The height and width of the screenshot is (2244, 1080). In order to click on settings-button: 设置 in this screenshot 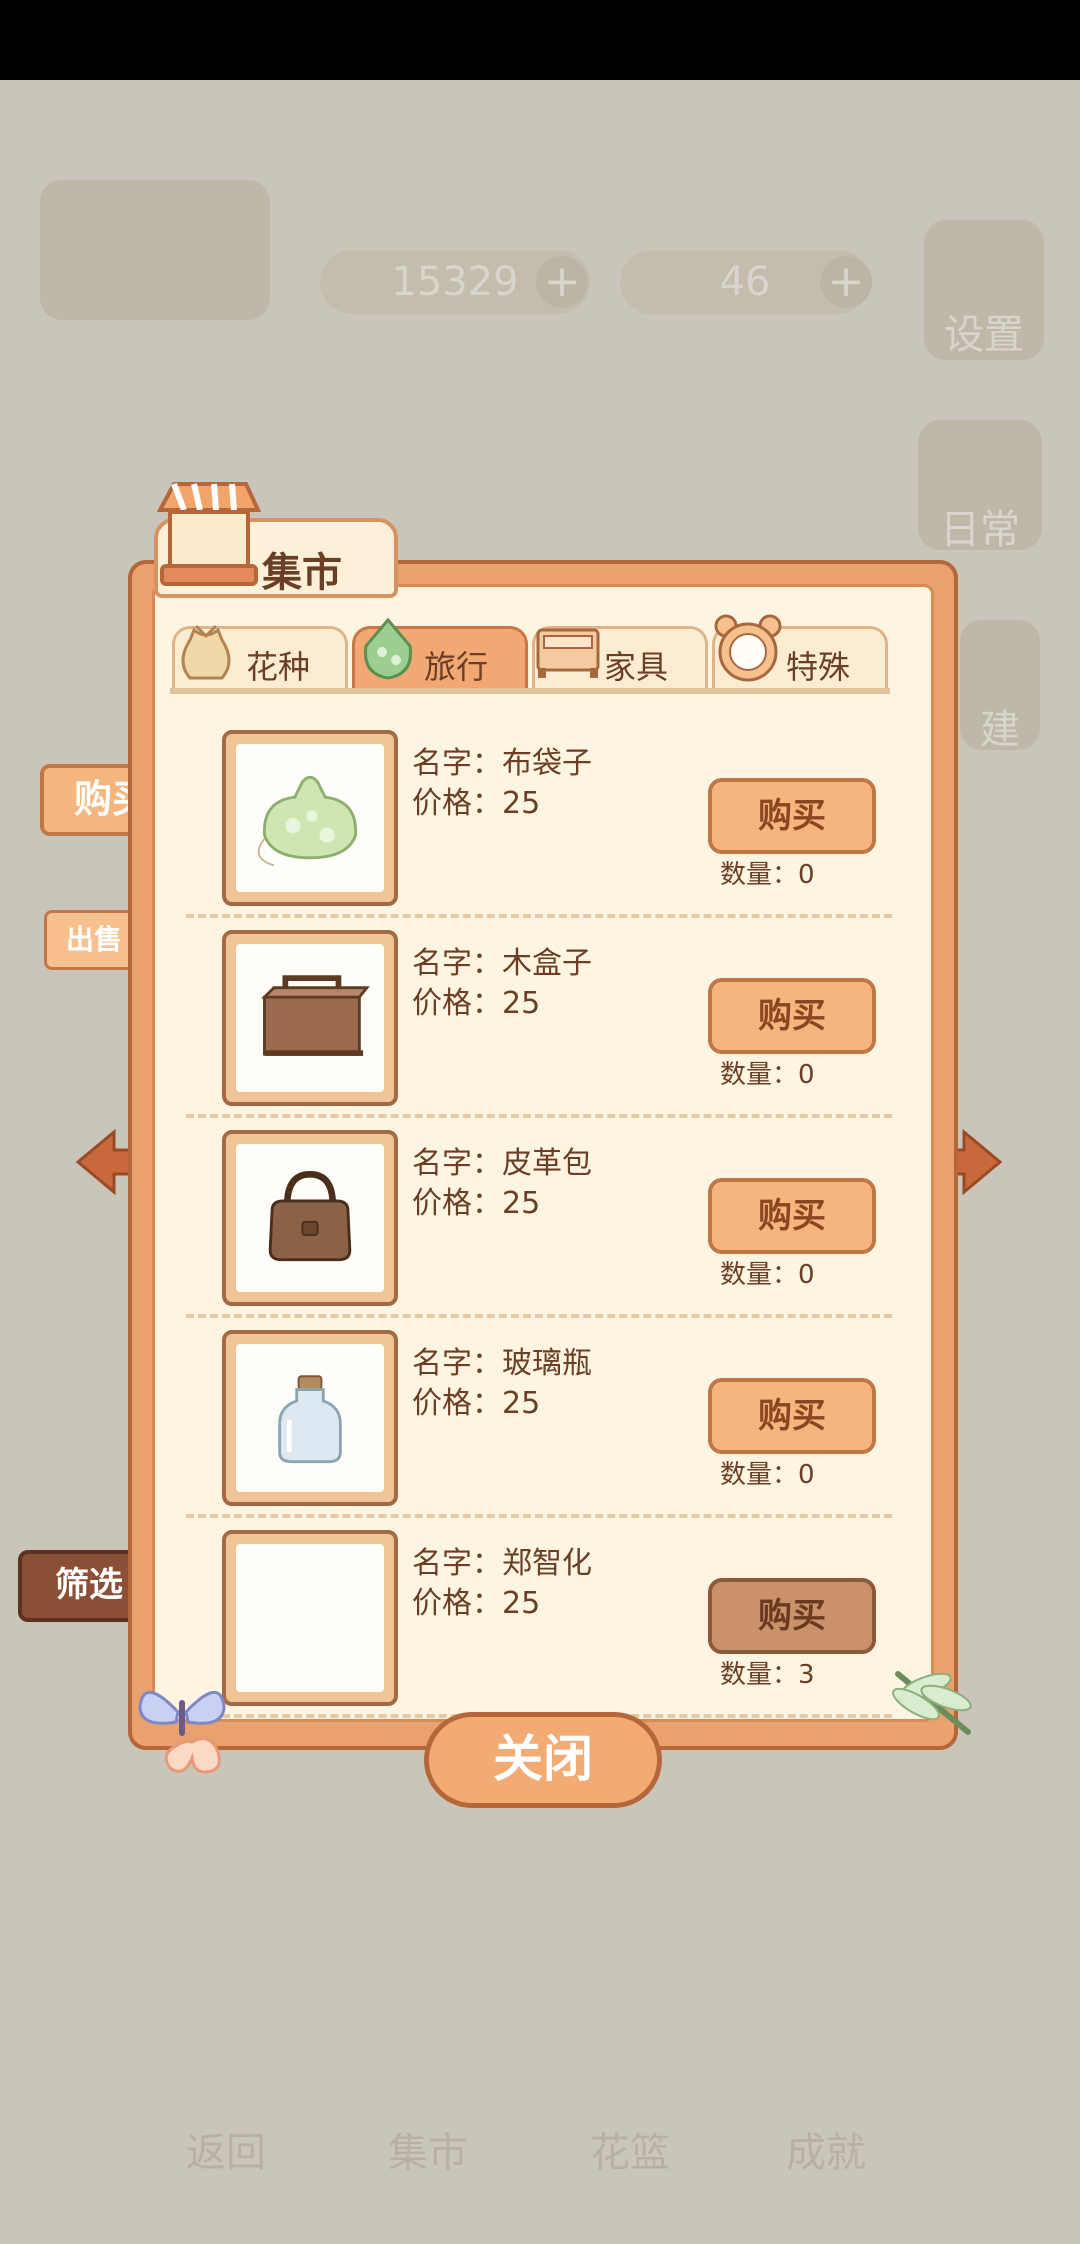, I will do `click(984, 290)`.